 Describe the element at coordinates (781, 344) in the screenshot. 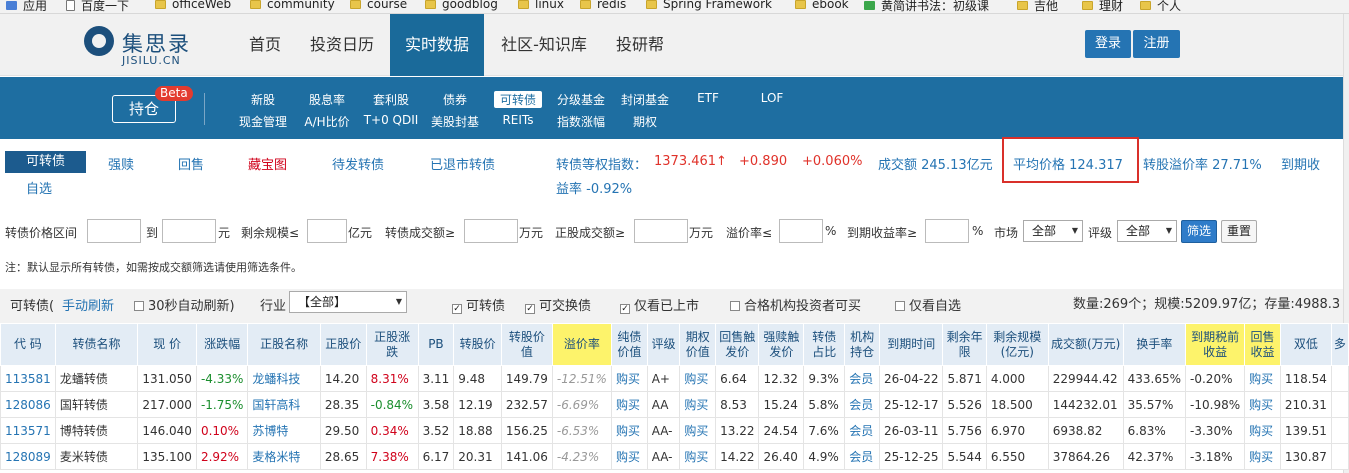

I see `col-redeem-trigger: 强赎触发价` at that location.